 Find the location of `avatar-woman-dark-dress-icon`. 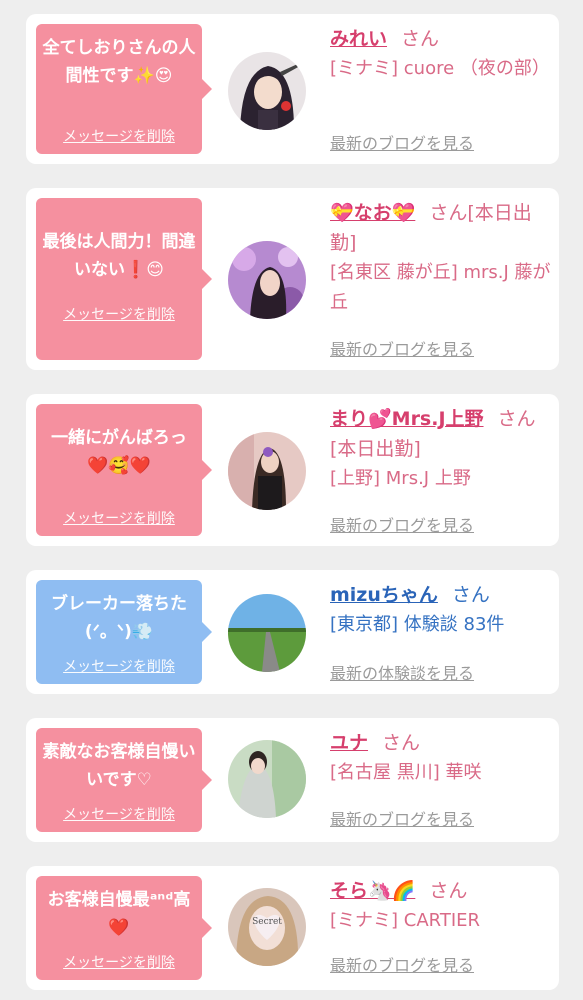

avatar-woman-dark-dress-icon is located at coordinates (267, 471).